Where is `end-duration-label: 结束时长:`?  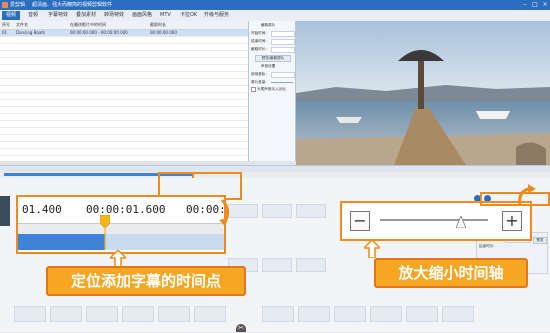 end-duration-label: 结束时长: is located at coordinates (487, 246).